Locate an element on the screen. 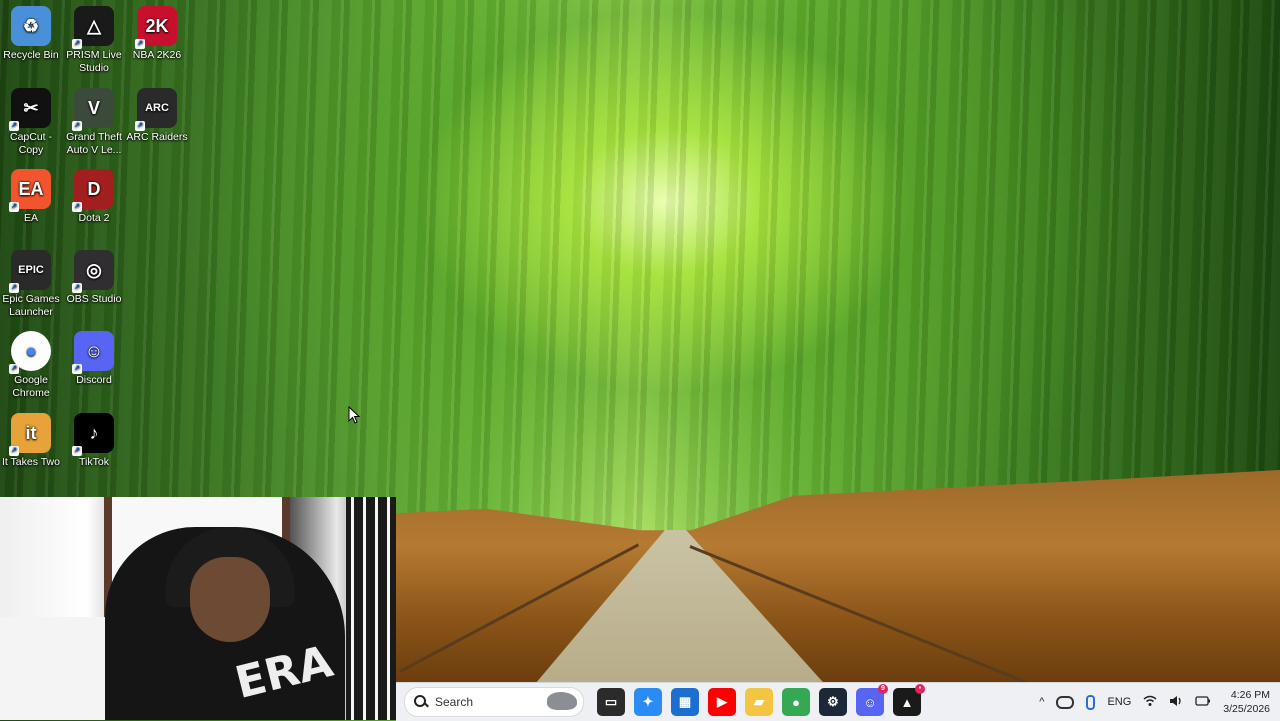 The image size is (1280, 721). desktop-shortcut-discord: ☺ ↗ Discord is located at coordinates (94, 359).